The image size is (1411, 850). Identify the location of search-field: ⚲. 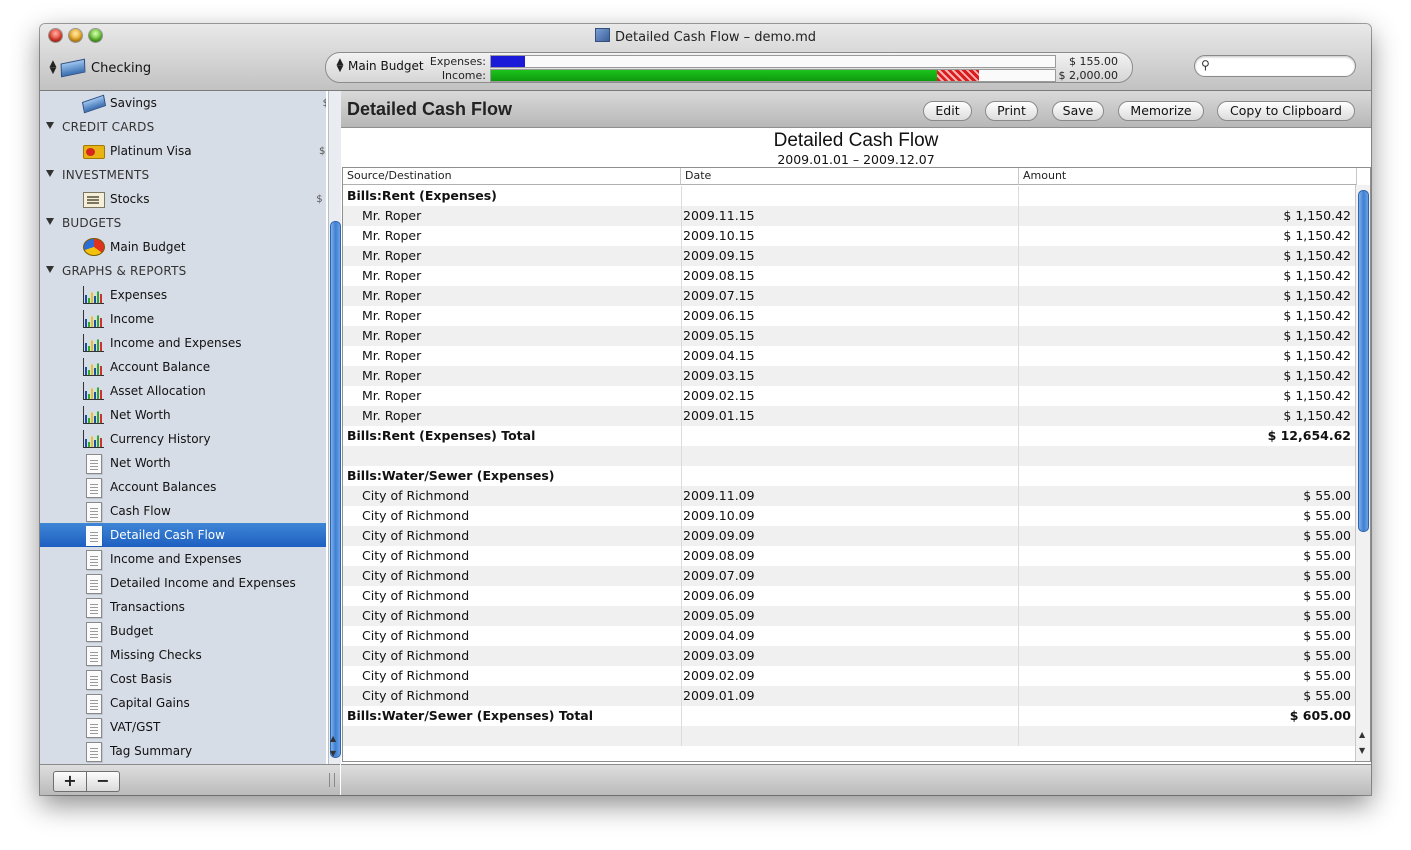
(1275, 66).